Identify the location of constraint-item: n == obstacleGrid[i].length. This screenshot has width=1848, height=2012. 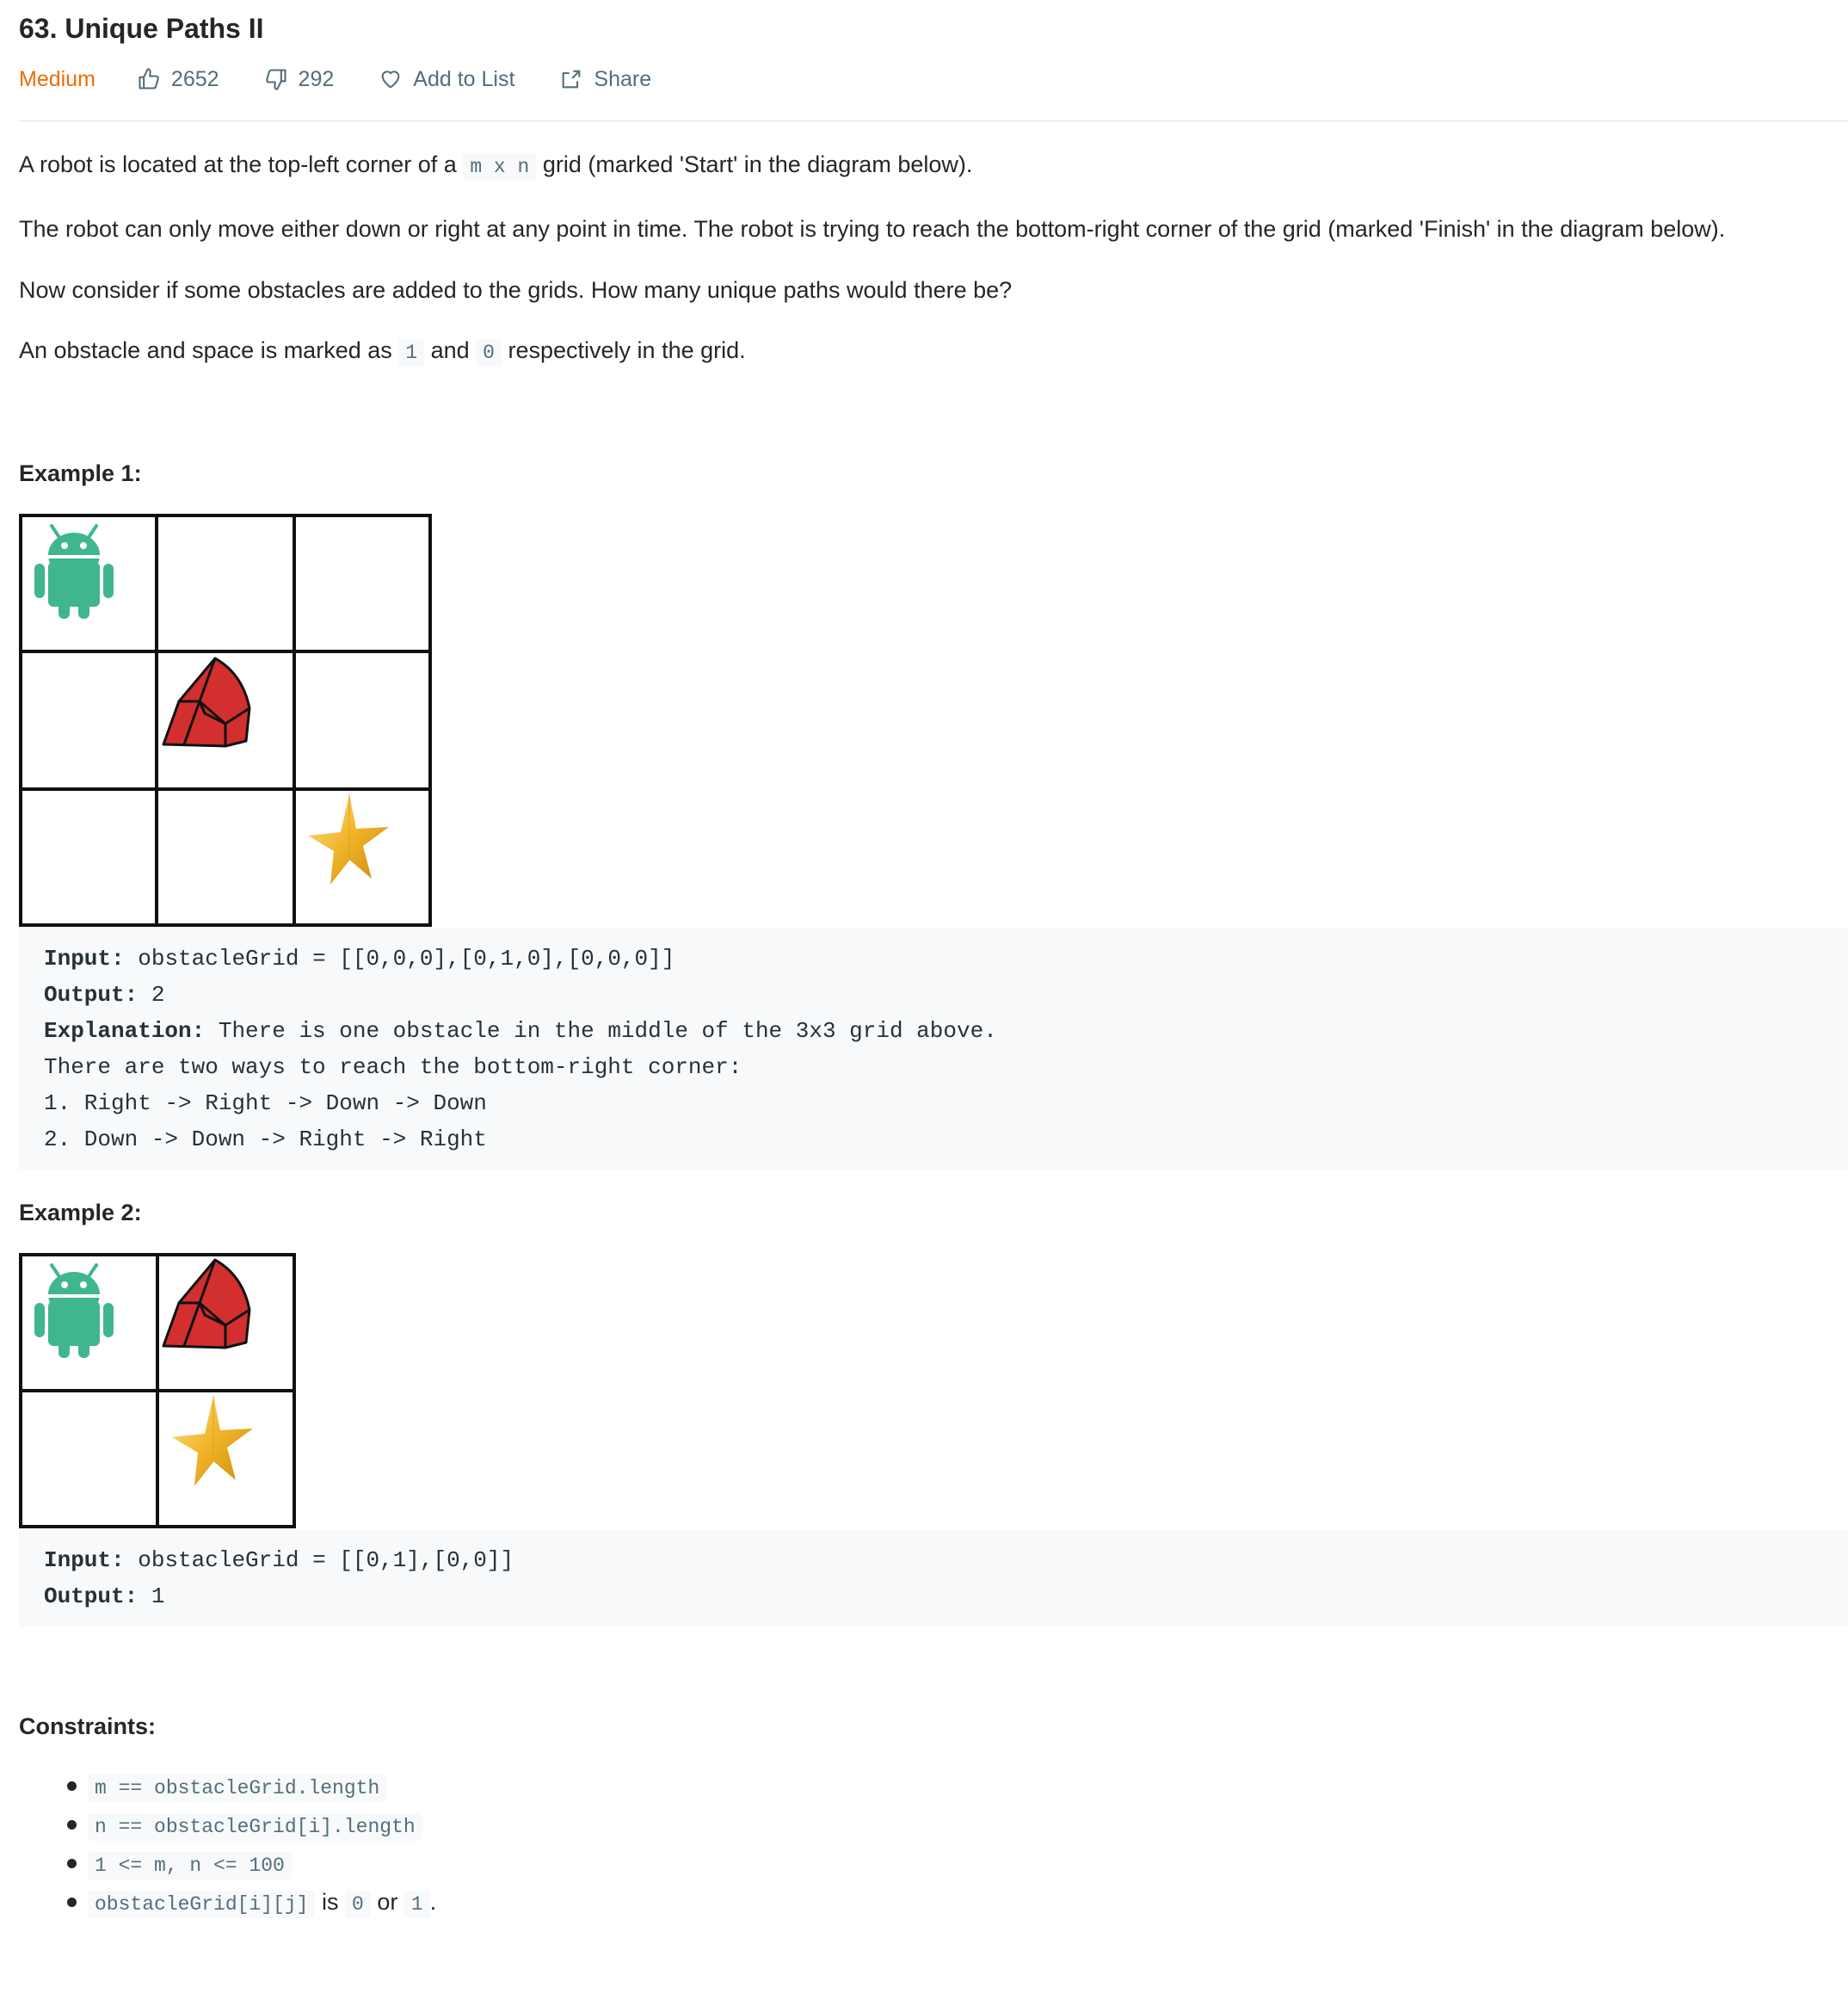
(930, 1824).